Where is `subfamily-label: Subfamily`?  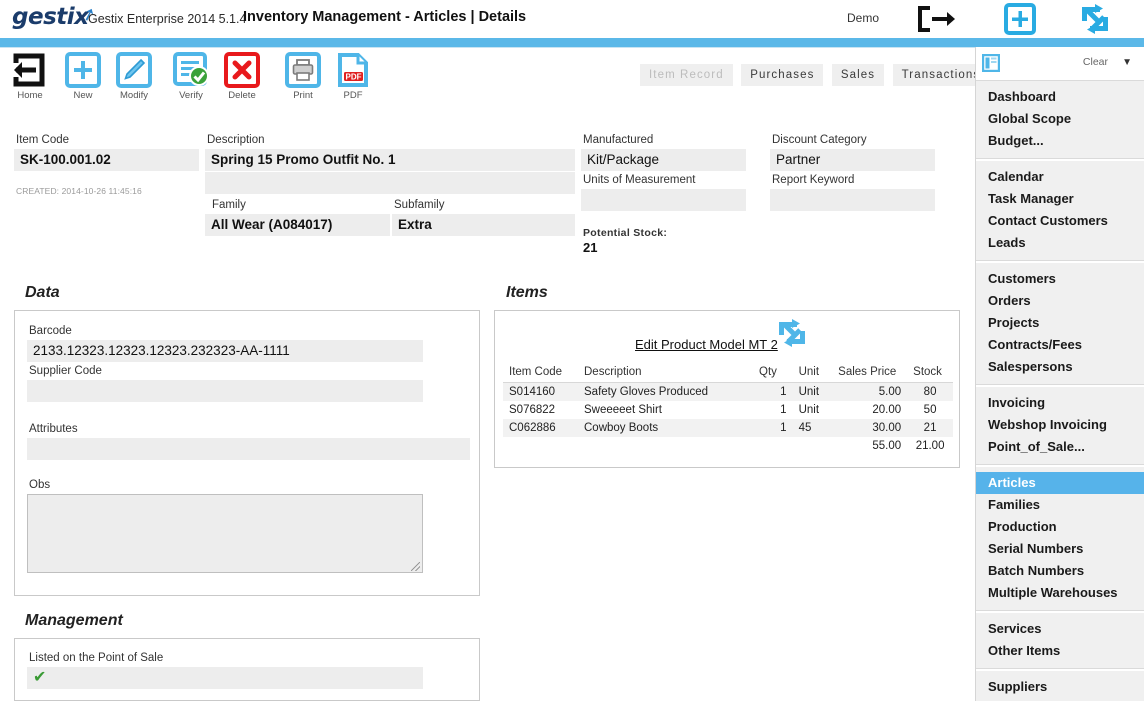
subfamily-label: Subfamily is located at coordinates (419, 205).